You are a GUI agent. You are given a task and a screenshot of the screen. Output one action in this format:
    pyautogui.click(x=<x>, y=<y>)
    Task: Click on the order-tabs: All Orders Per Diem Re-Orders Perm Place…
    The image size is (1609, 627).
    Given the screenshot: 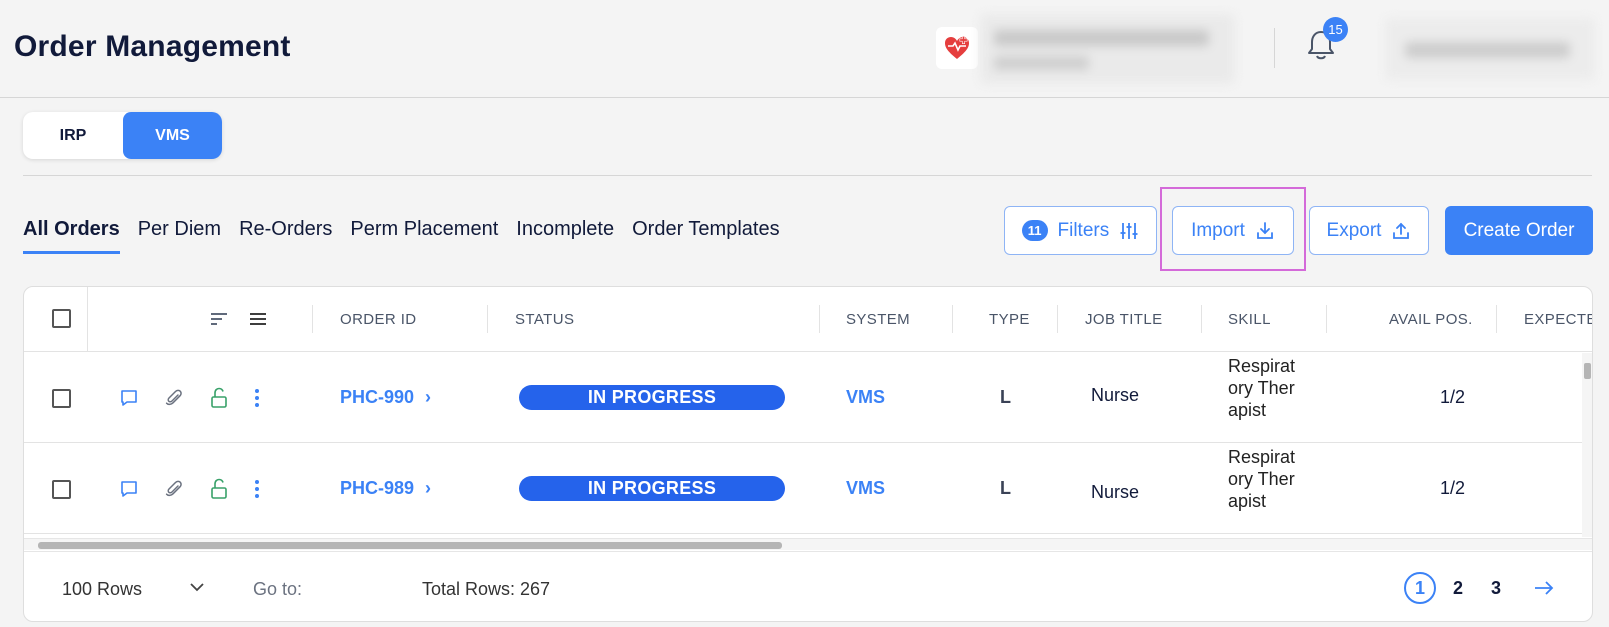 What is the action you would take?
    pyautogui.click(x=410, y=236)
    